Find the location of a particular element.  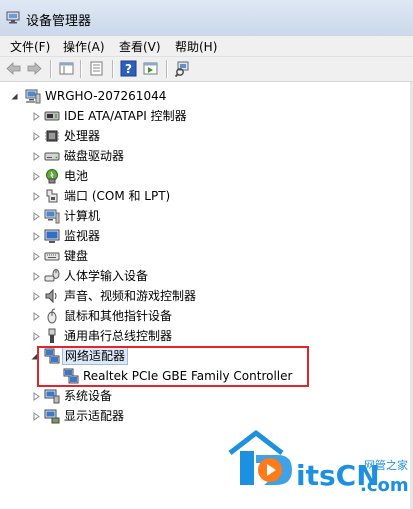

tree-item-usb-controllers: 通用串行总线控制器 is located at coordinates (200, 336).